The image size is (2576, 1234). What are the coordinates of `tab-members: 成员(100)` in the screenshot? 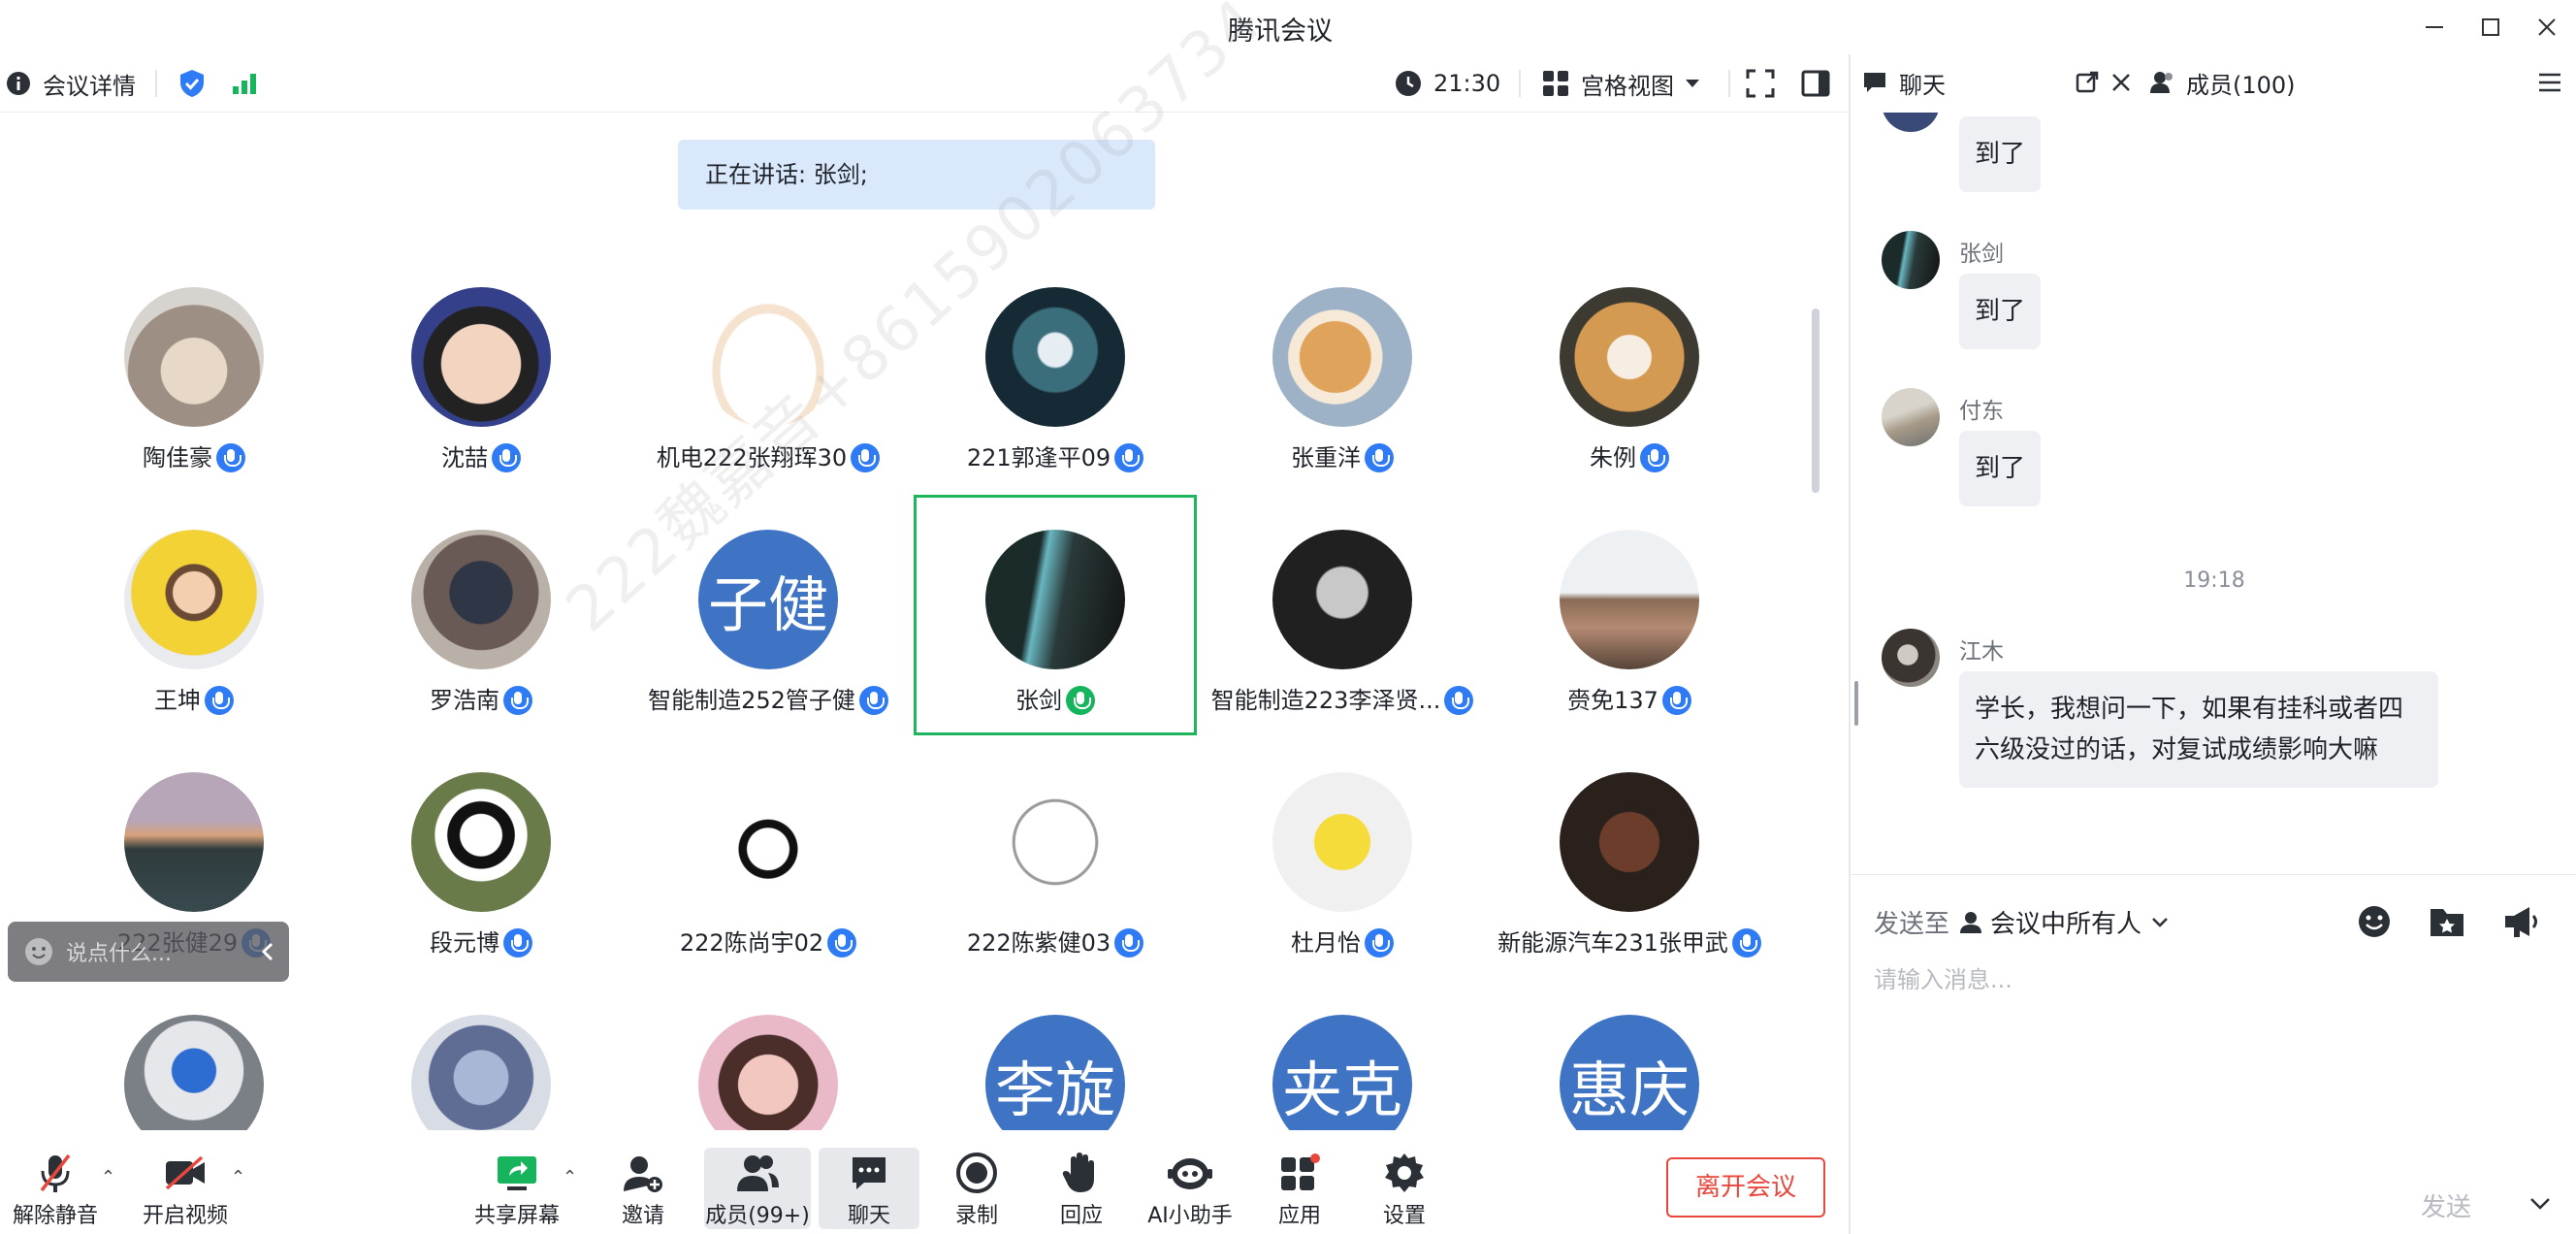 It's located at (2222, 82).